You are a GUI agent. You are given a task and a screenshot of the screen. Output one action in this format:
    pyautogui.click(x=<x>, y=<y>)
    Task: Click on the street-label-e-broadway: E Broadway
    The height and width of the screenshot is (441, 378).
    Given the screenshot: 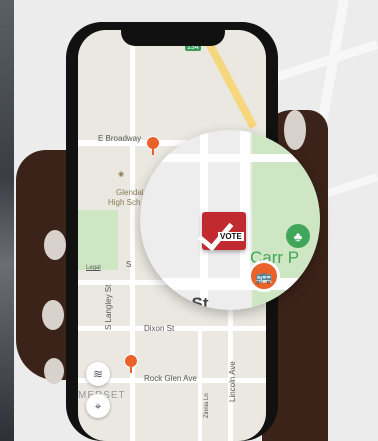 What is the action you would take?
    pyautogui.click(x=120, y=138)
    